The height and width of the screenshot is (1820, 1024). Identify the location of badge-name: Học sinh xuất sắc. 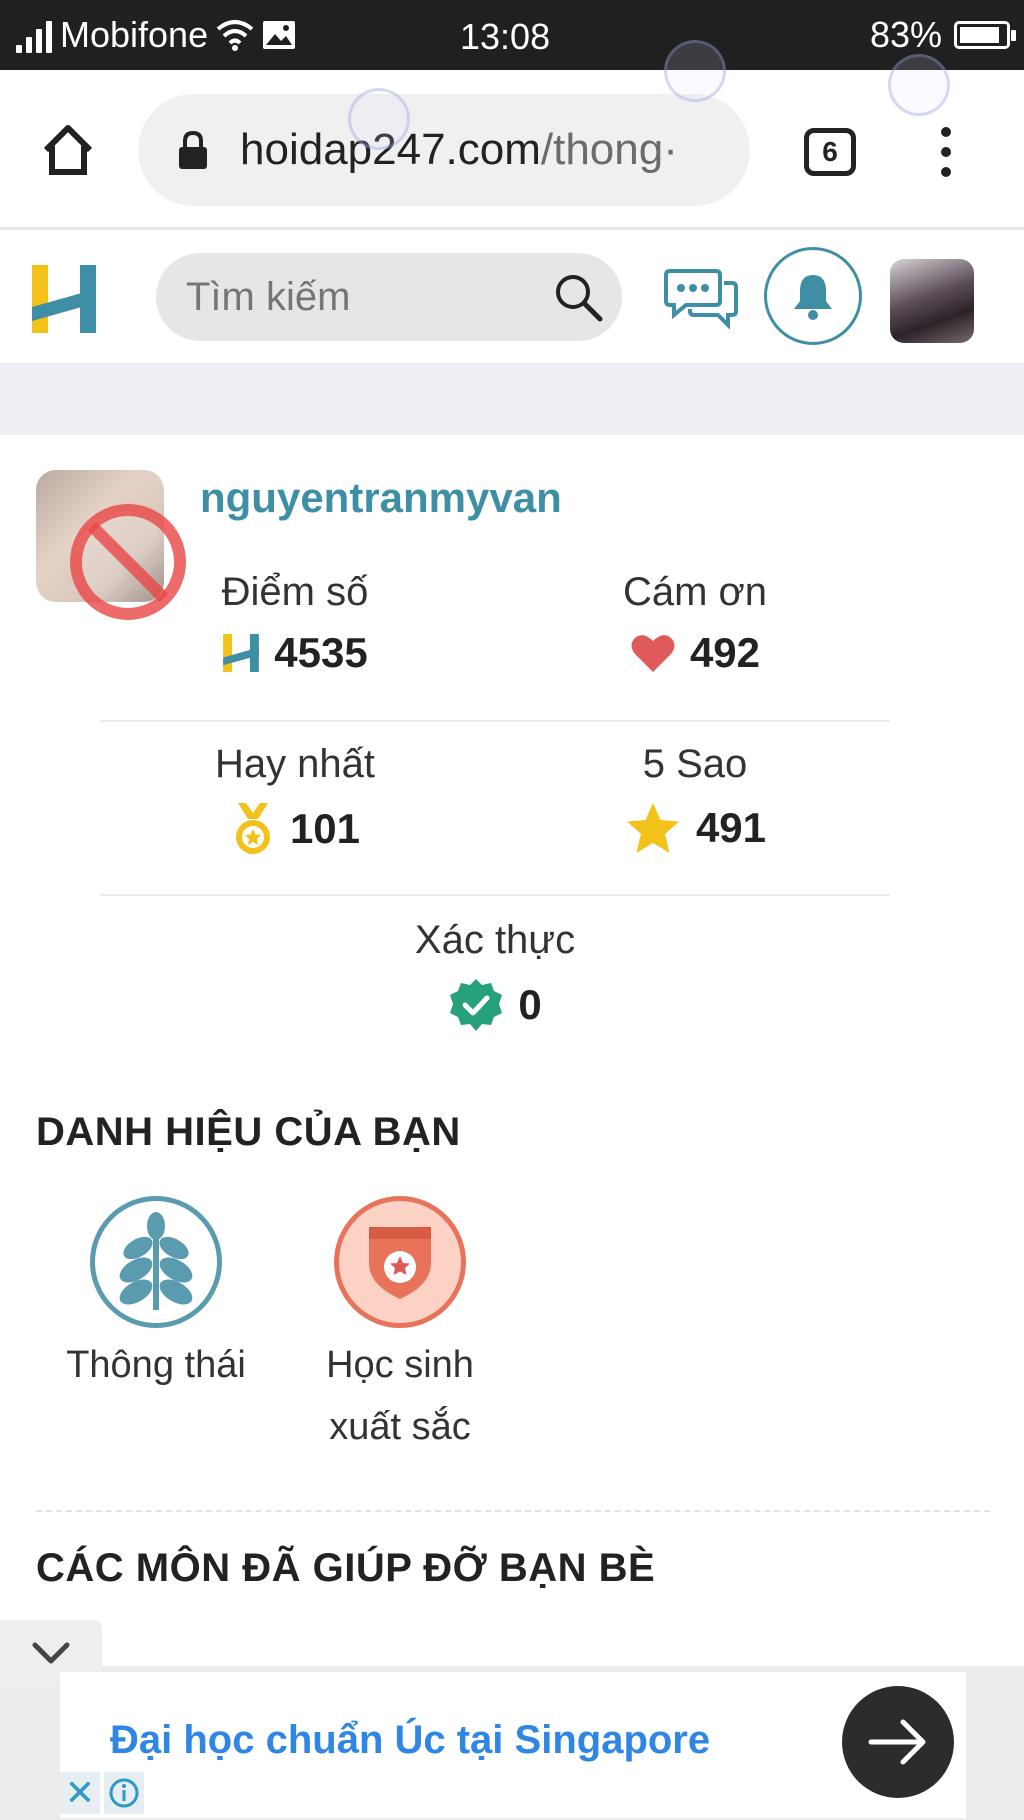
(400, 1396).